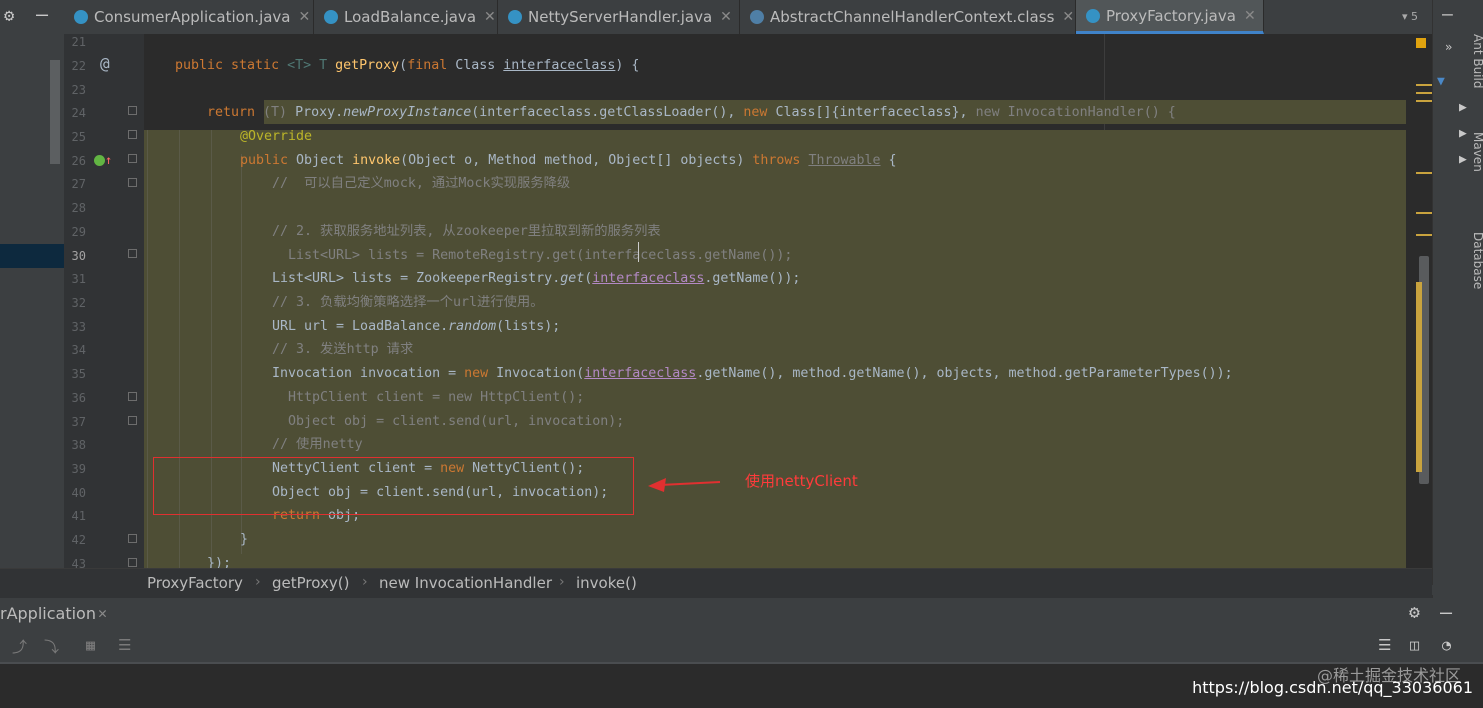  I want to click on line-number: 24, so click(78, 113).